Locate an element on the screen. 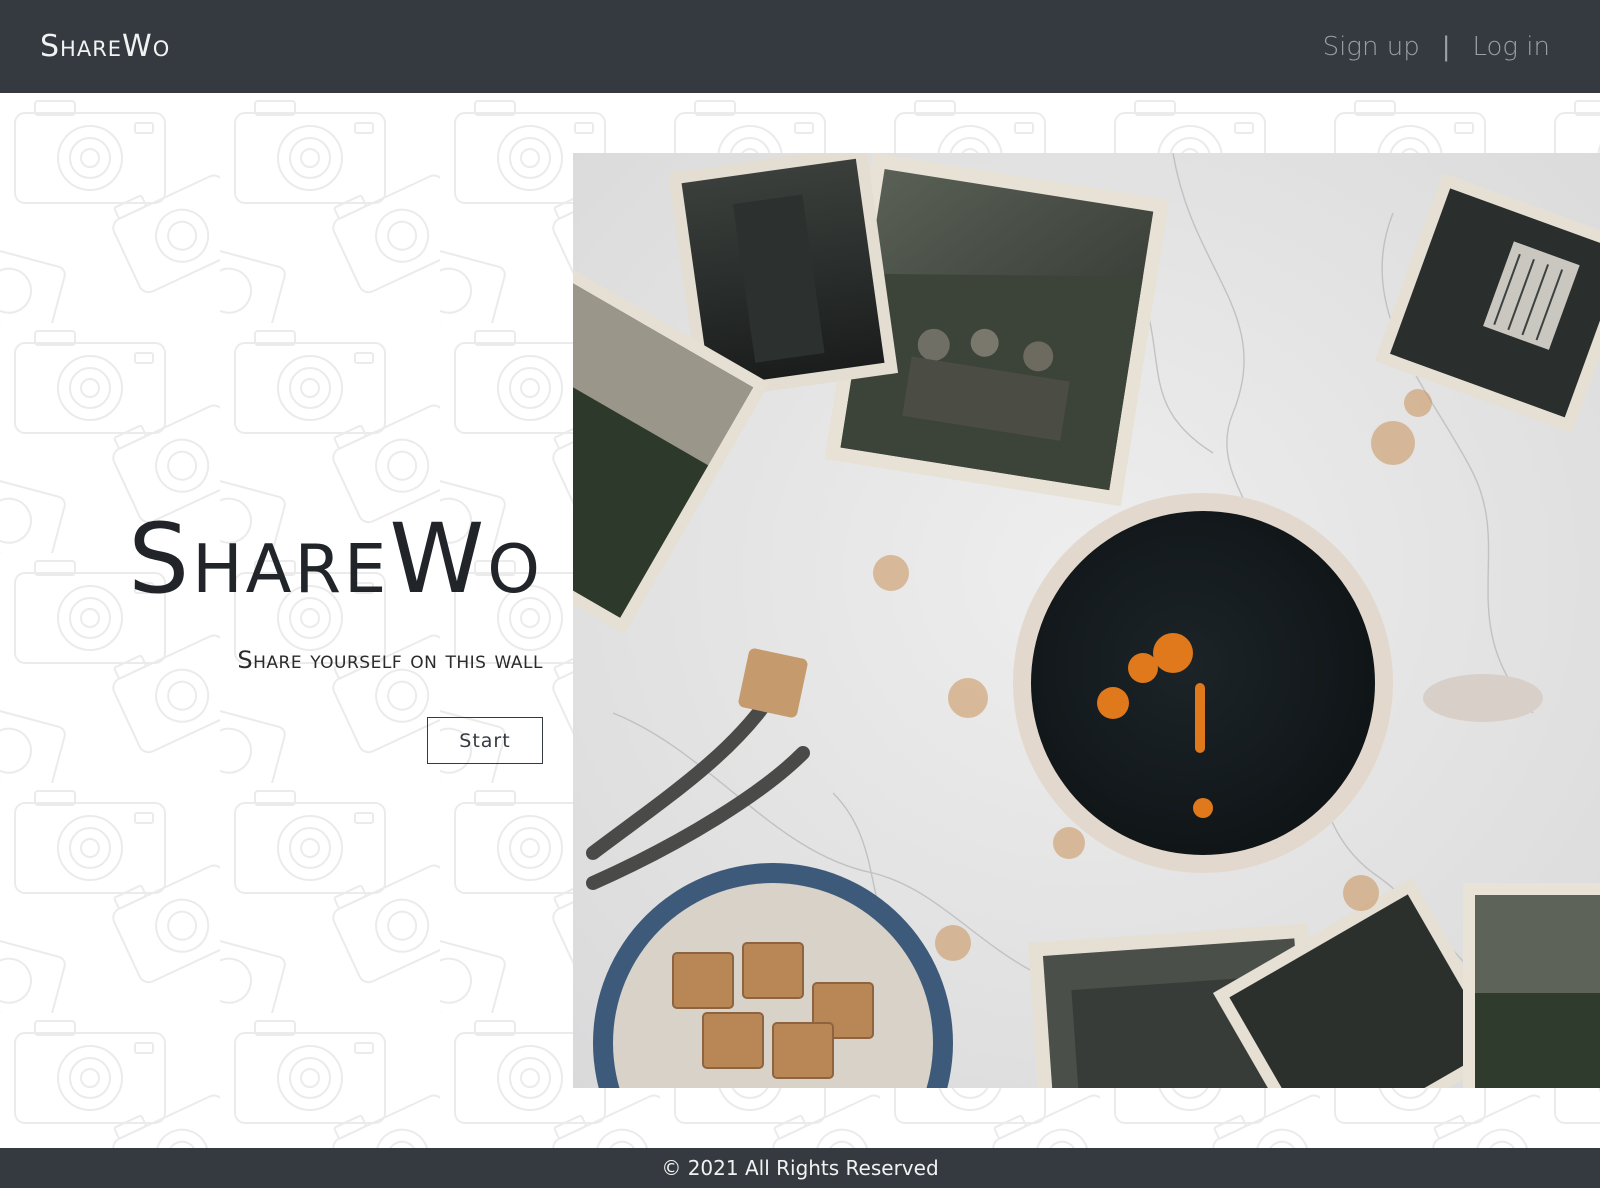 This screenshot has width=1600, height=1188. login-link: Log in is located at coordinates (1511, 47).